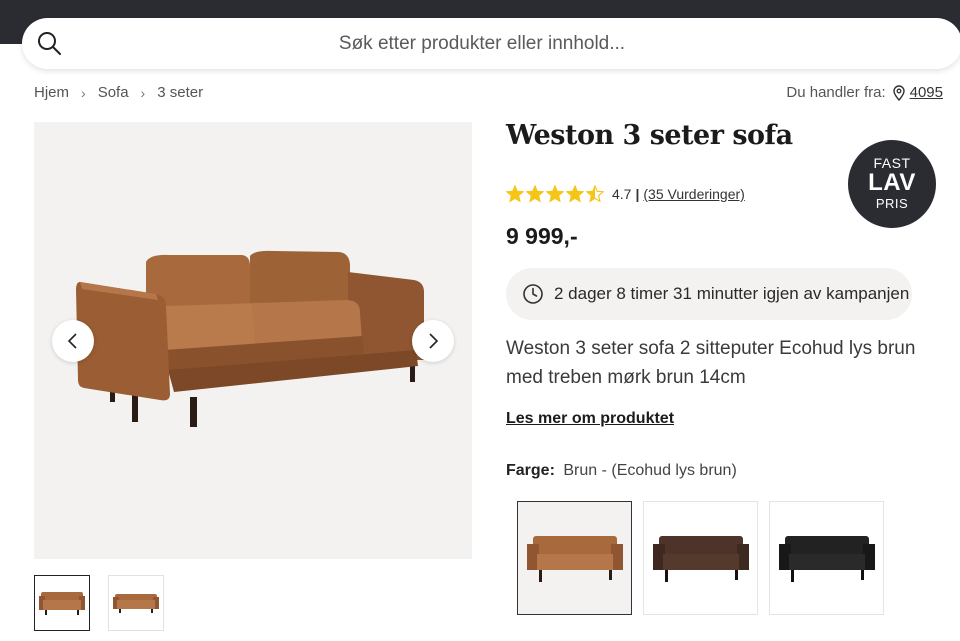 This screenshot has width=960, height=641. Describe the element at coordinates (530, 470) in the screenshot. I see `color-label: Farge:` at that location.